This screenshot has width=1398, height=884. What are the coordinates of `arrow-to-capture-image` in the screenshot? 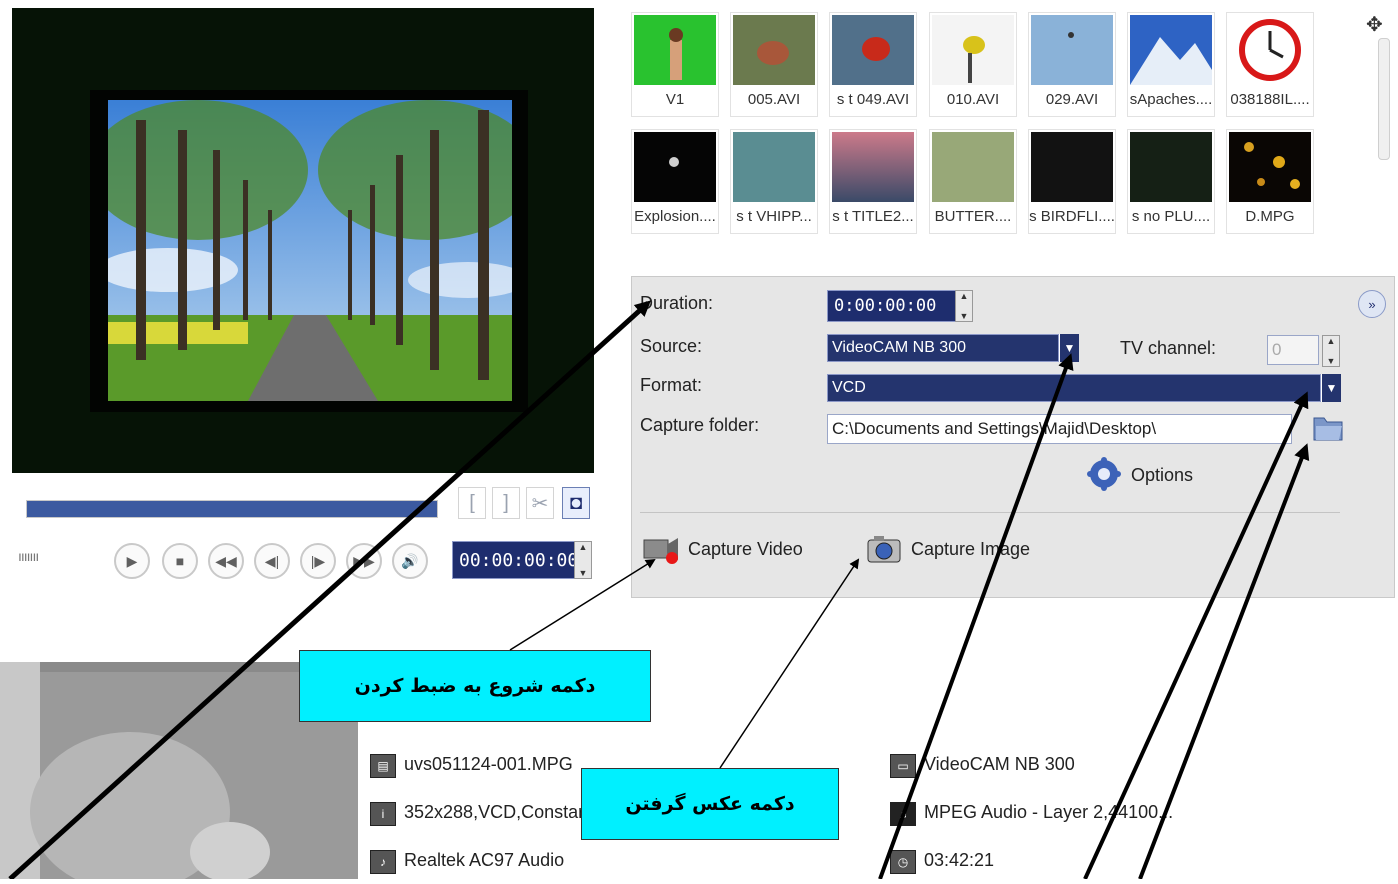 It's located at (789, 663).